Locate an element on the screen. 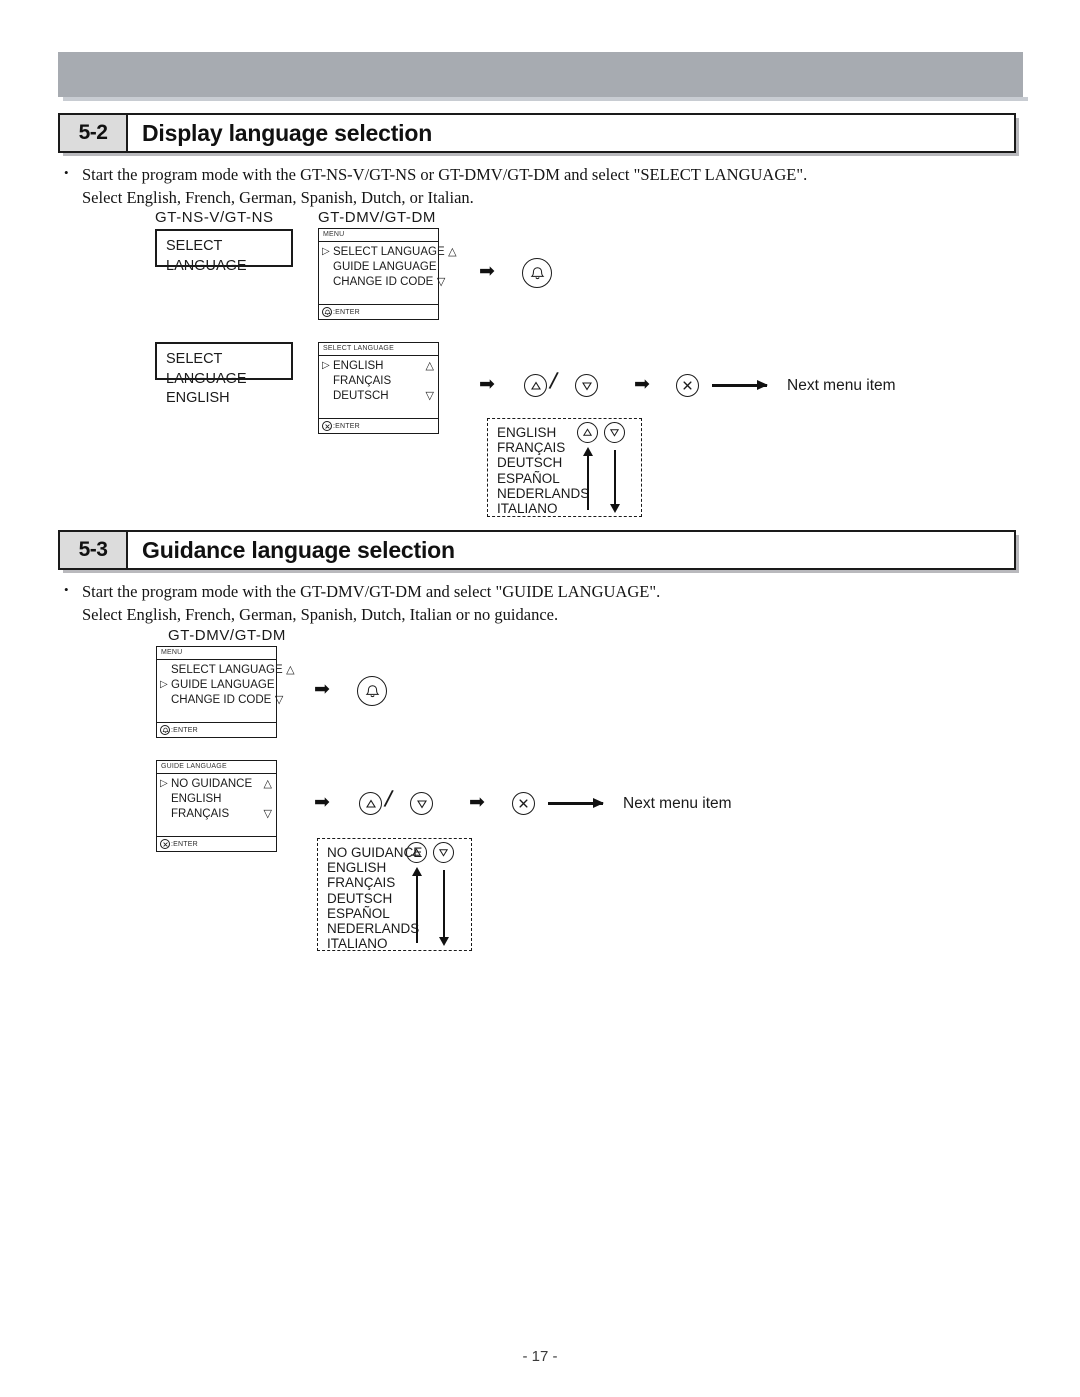  lcd-menu-3-footer-label: :ENTER is located at coordinates (184, 730).